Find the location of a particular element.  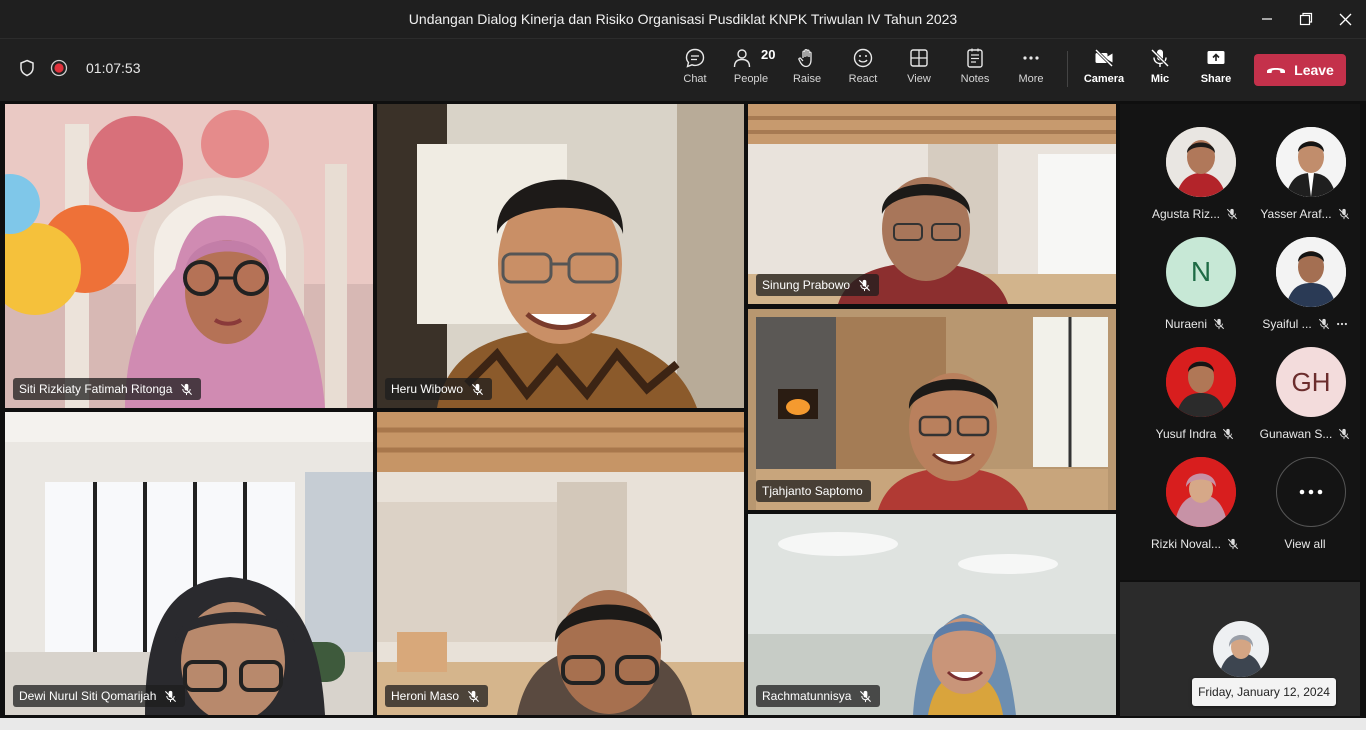

view-all-label: View all is located at coordinates (1305, 544).